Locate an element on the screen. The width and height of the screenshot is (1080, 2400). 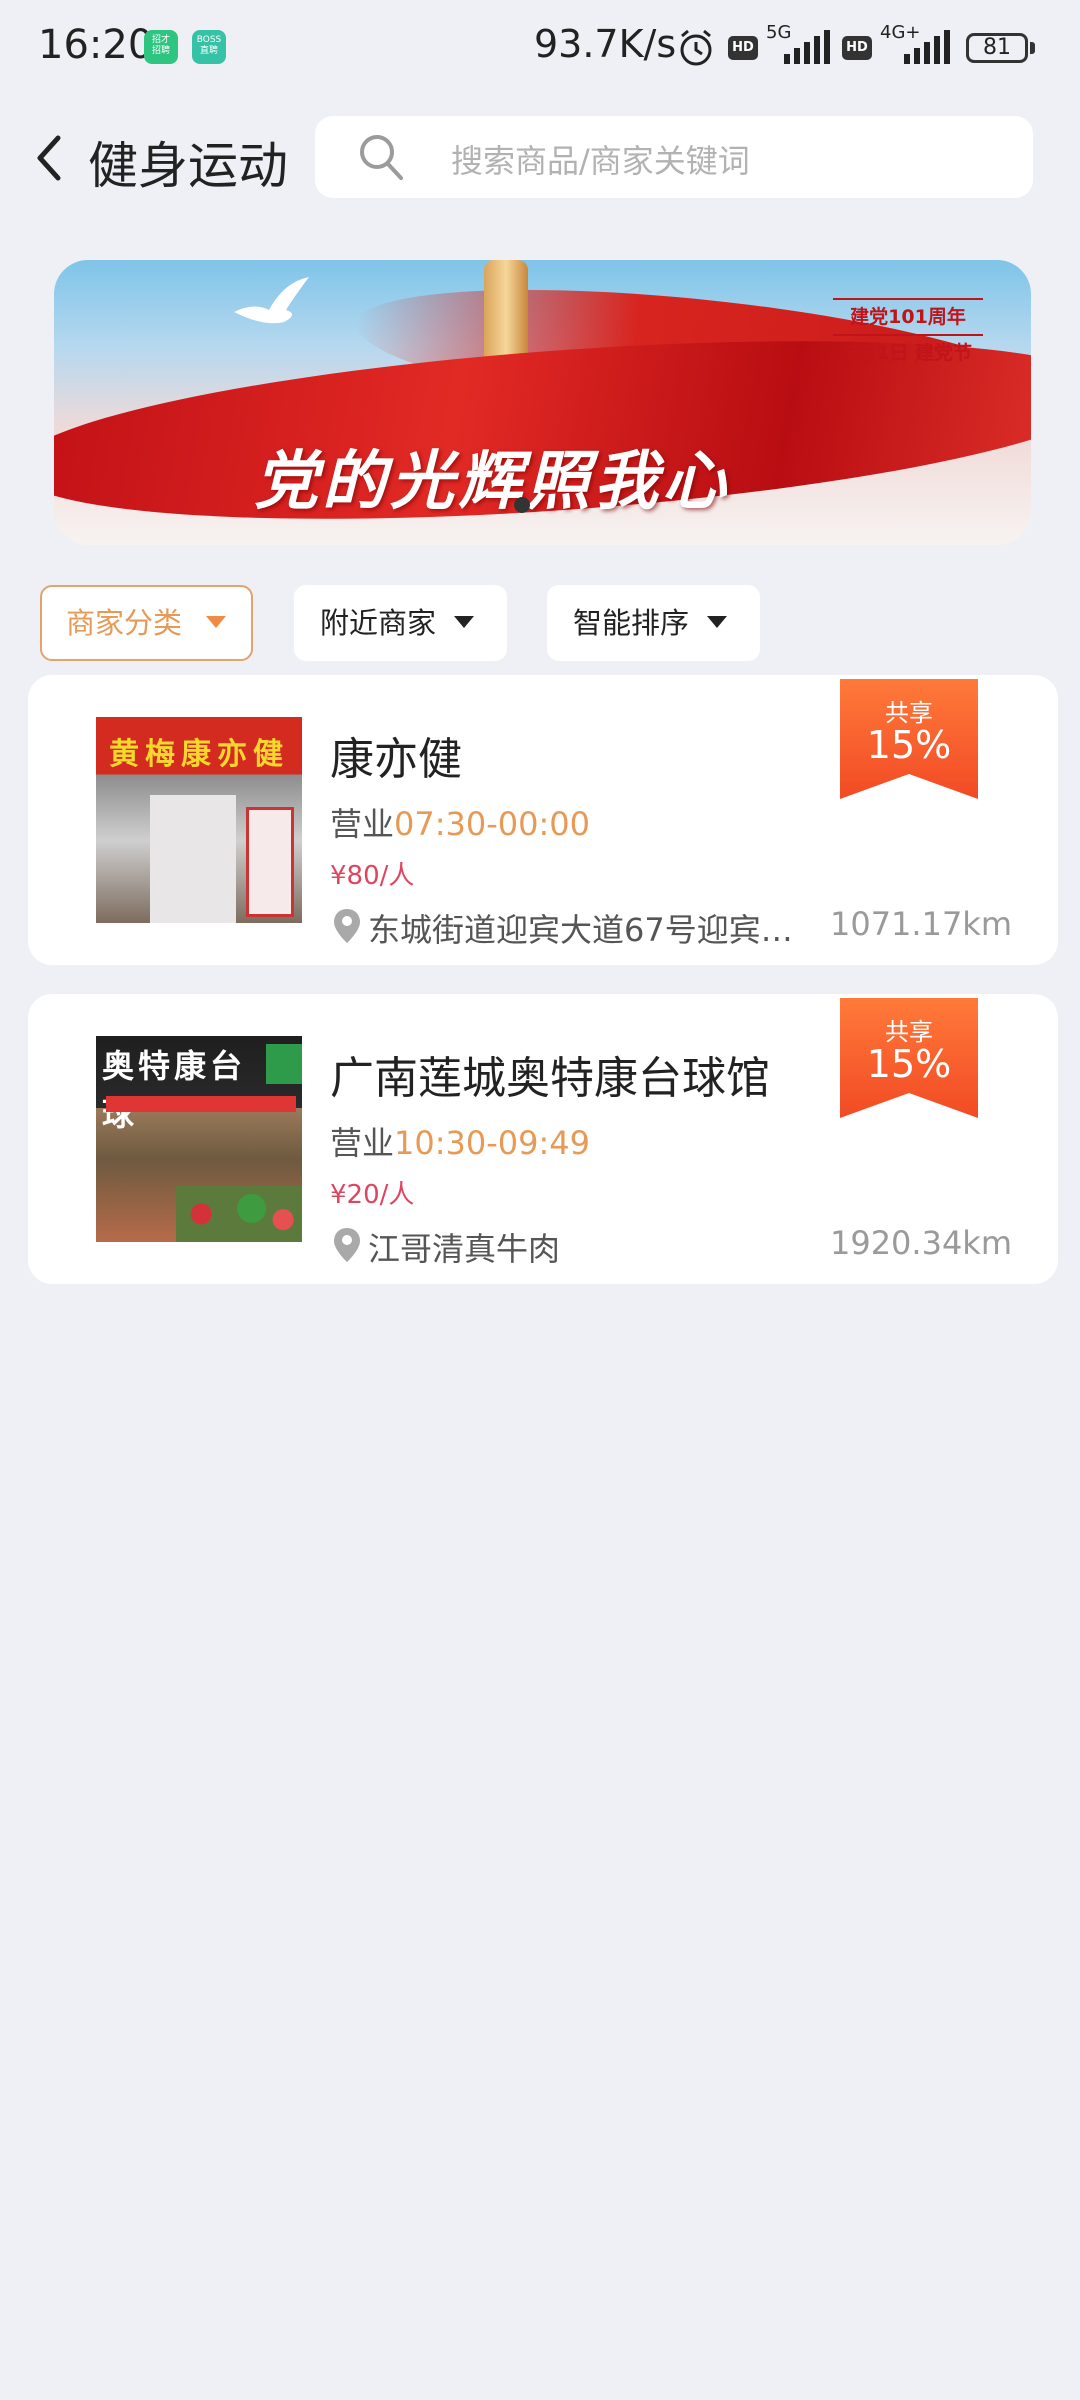
merchant-distance: 1920.34km is located at coordinates (920, 1243).